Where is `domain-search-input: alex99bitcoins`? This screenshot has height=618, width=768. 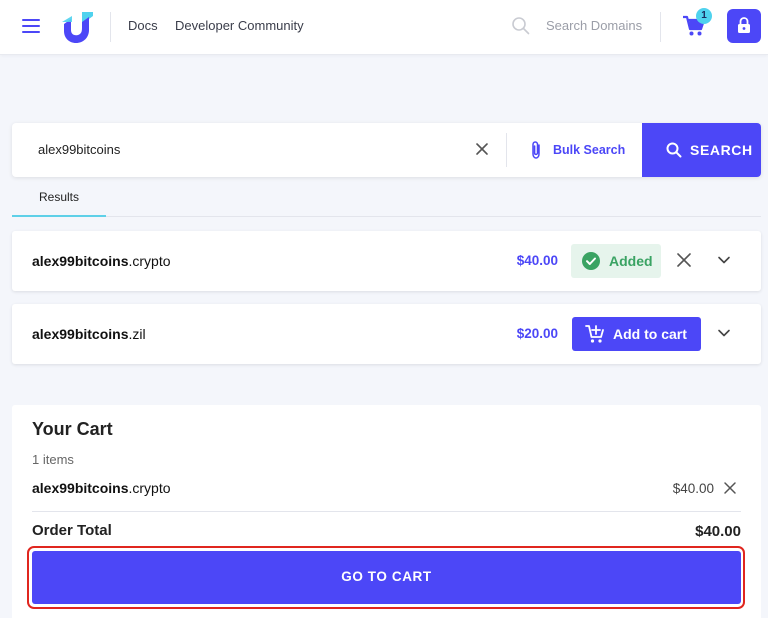
domain-search-input: alex99bitcoins is located at coordinates (79, 149).